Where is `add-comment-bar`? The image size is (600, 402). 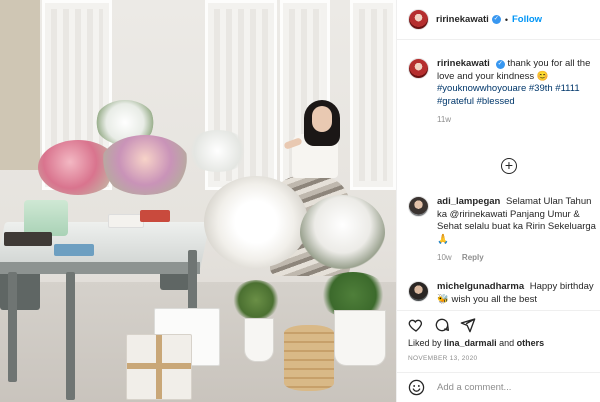
add-comment-bar is located at coordinates (498, 387).